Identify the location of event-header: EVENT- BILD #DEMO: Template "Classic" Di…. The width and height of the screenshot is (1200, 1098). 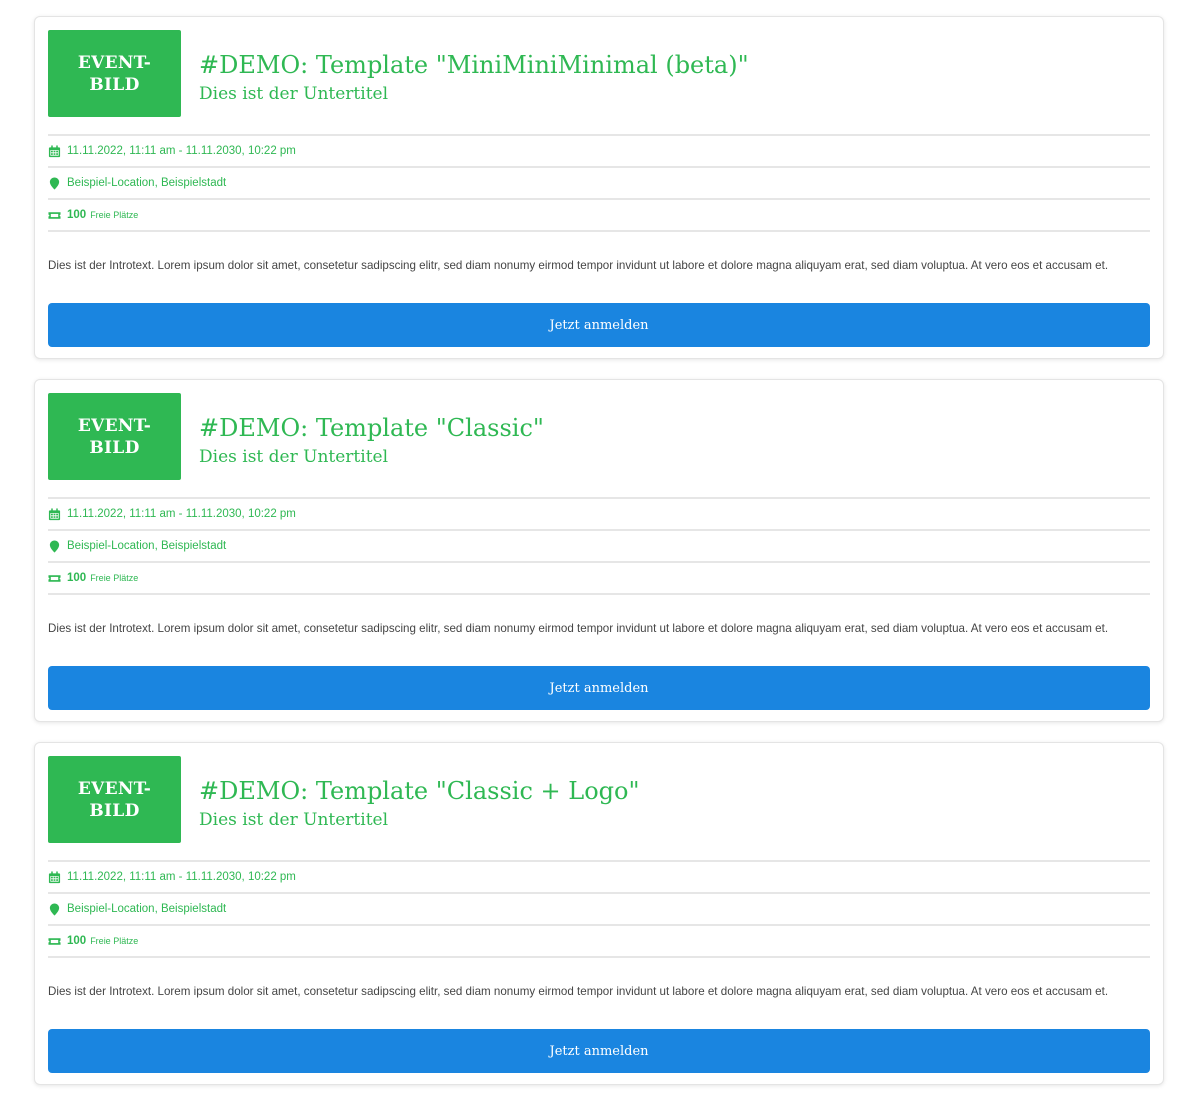
(599, 437).